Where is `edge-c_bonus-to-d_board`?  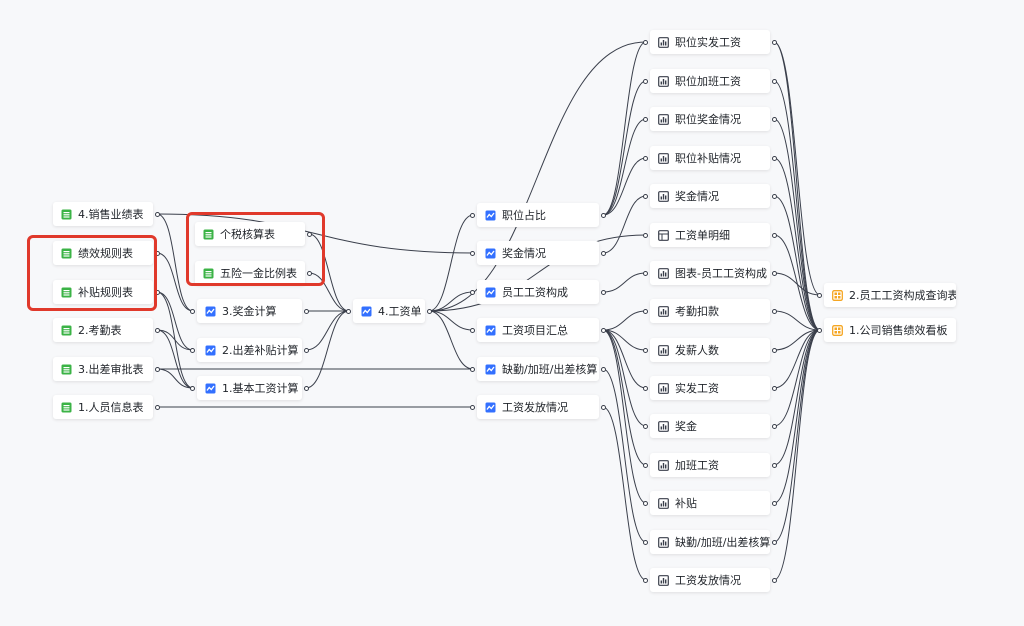 edge-c_bonus-to-d_board is located at coordinates (797, 263).